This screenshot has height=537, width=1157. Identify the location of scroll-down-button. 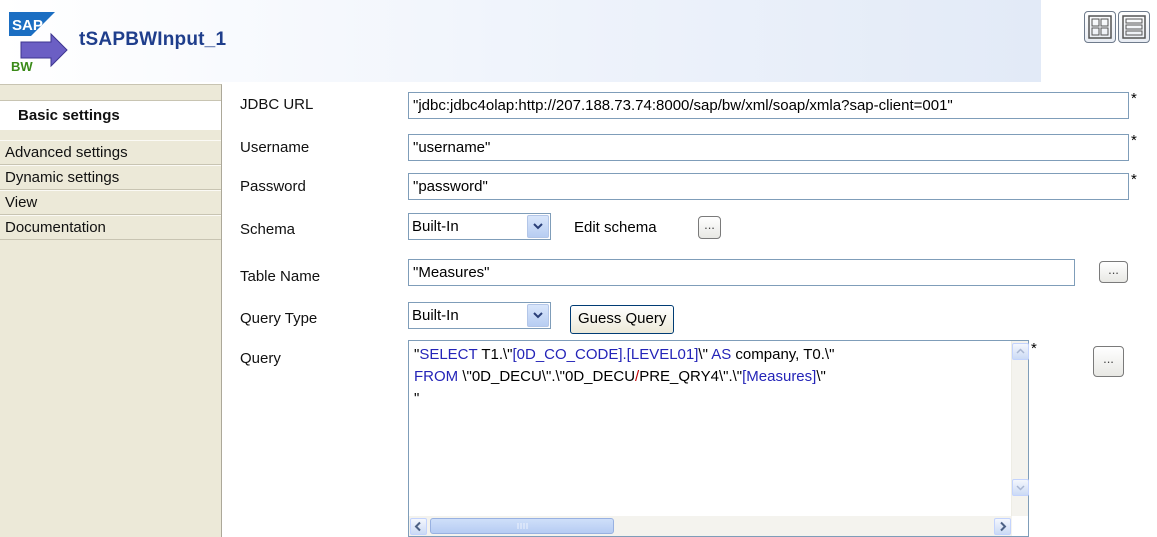
(1020, 487).